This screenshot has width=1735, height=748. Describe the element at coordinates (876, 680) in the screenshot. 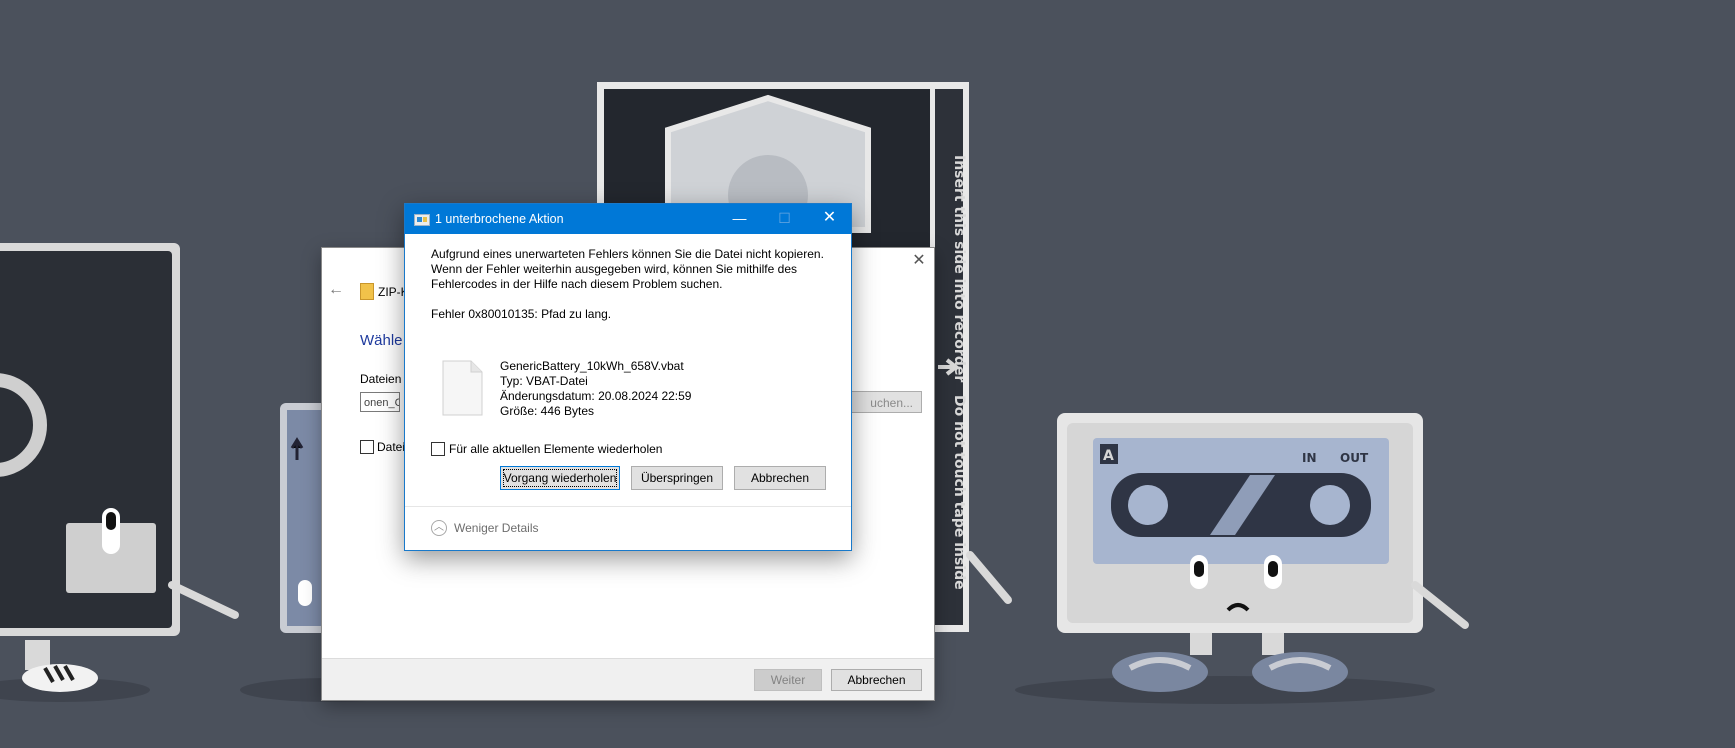

I see `wizard-cancel-button: Abbrechen` at that location.